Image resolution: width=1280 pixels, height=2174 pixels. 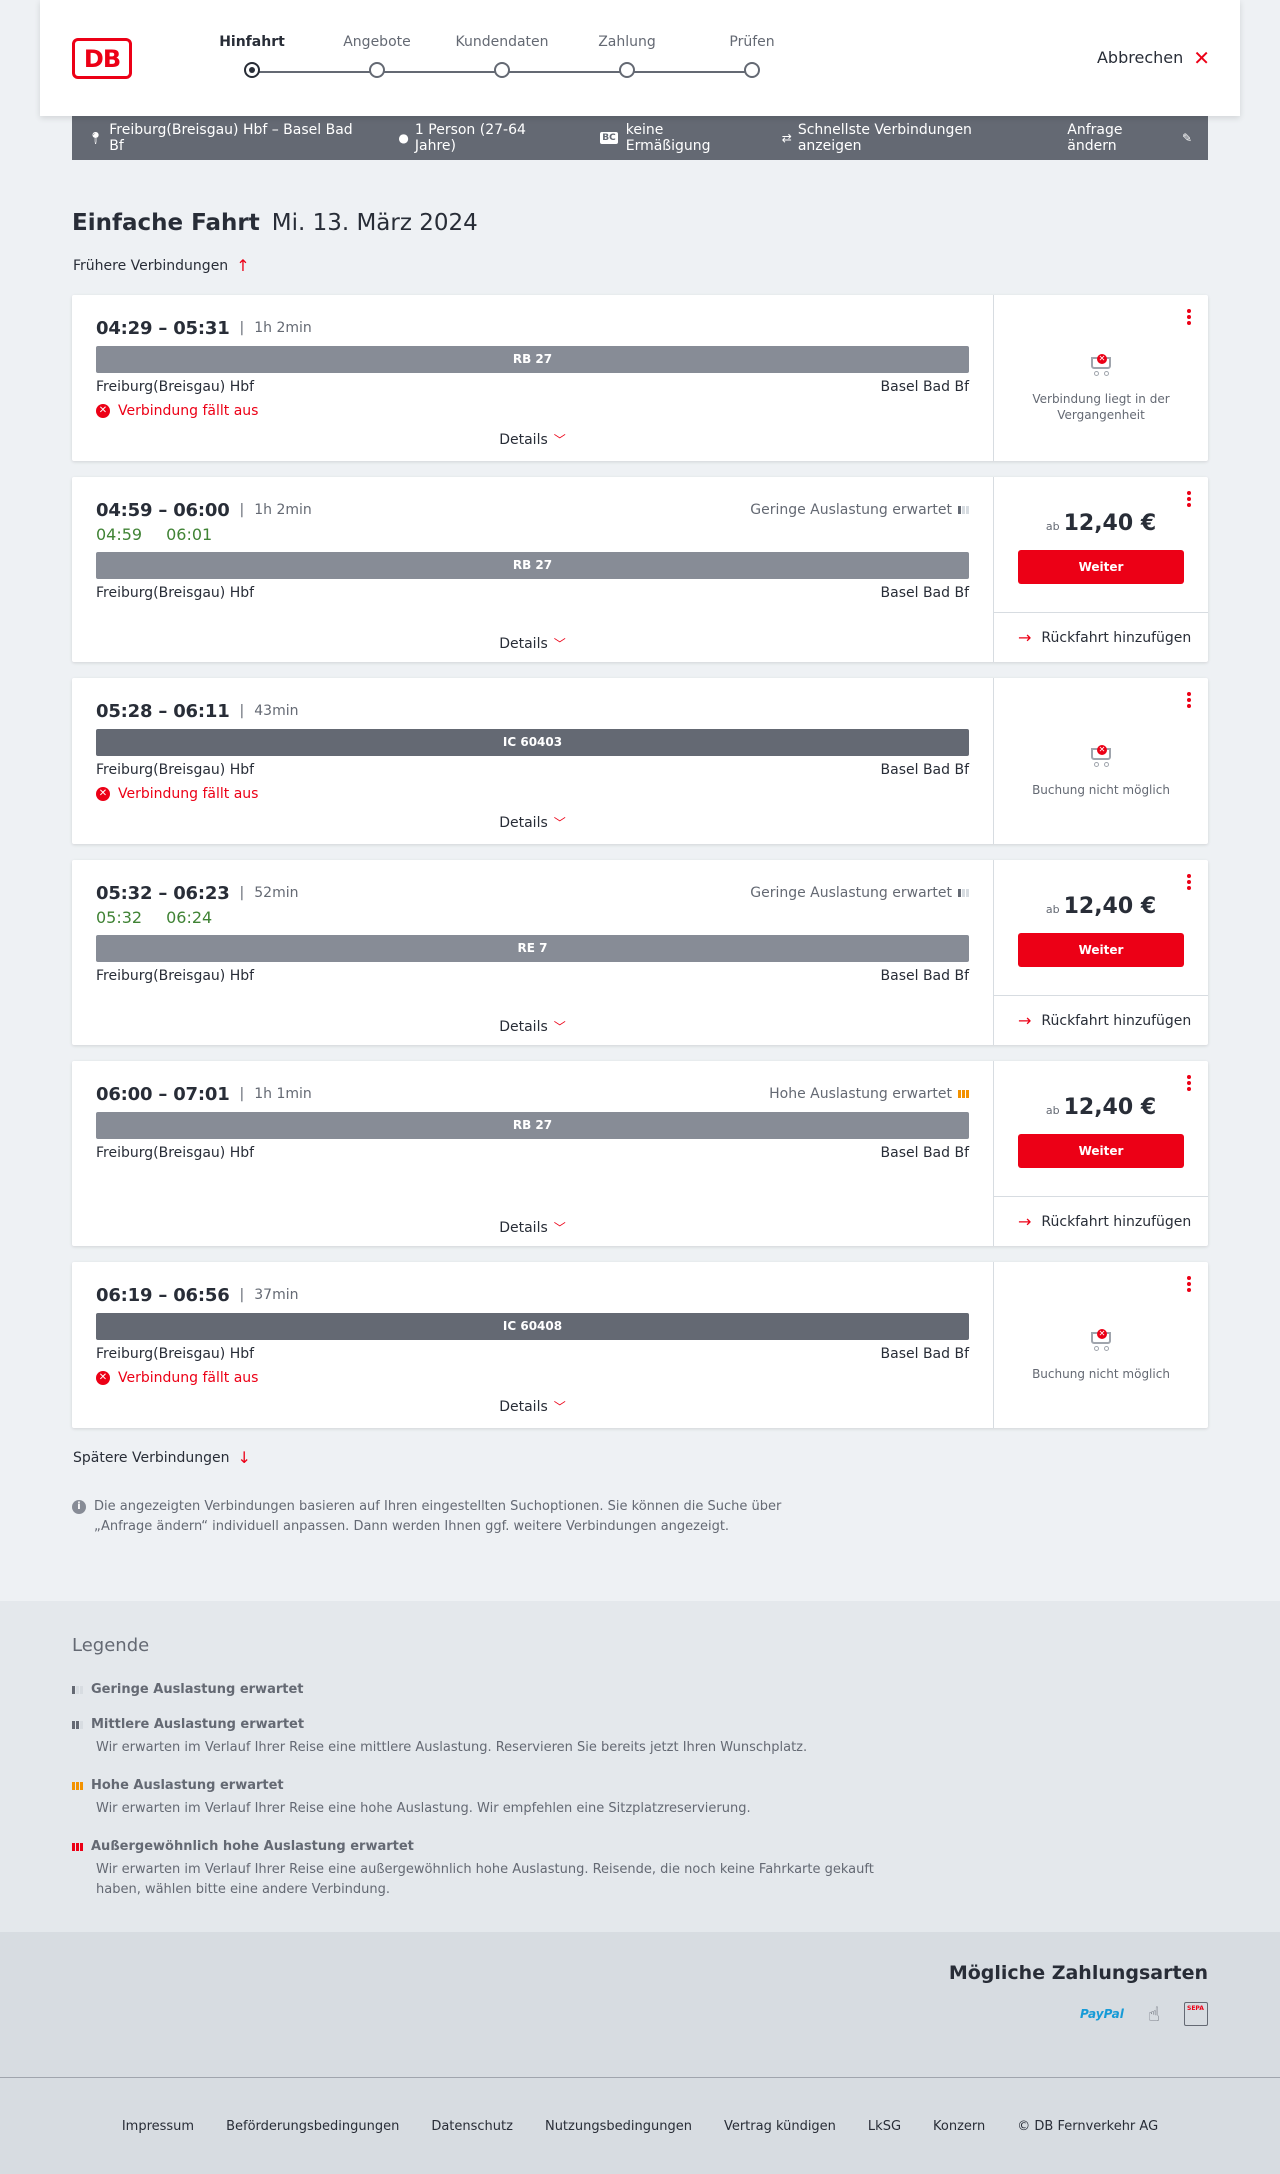 I want to click on route-text: Freiburg(Breisgau) Hbf – Basel Bad Bf, so click(x=231, y=138).